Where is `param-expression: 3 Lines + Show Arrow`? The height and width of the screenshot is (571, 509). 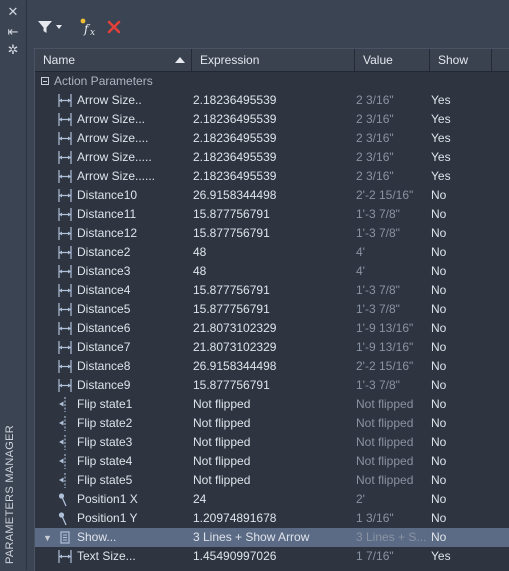
param-expression: 3 Lines + Show Arrow is located at coordinates (273, 537).